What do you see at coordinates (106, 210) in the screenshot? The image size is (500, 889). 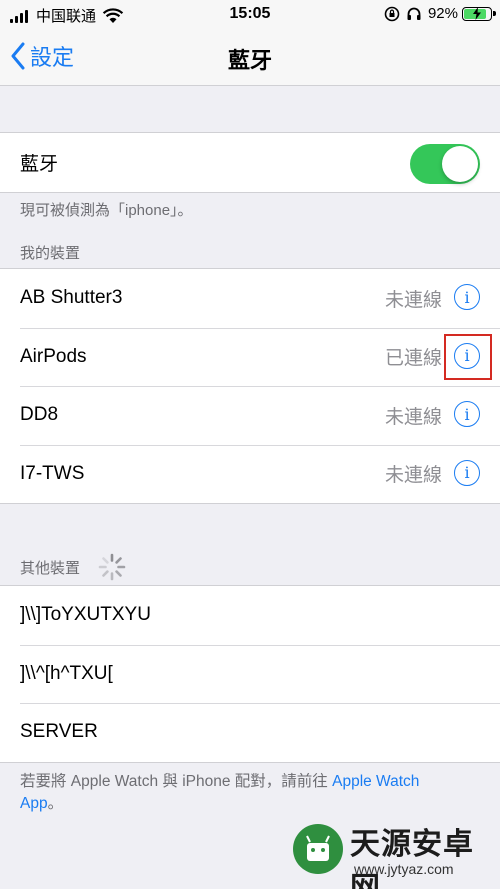 I see `discoverable-caption: 現可被偵測為「iphone」。` at bounding box center [106, 210].